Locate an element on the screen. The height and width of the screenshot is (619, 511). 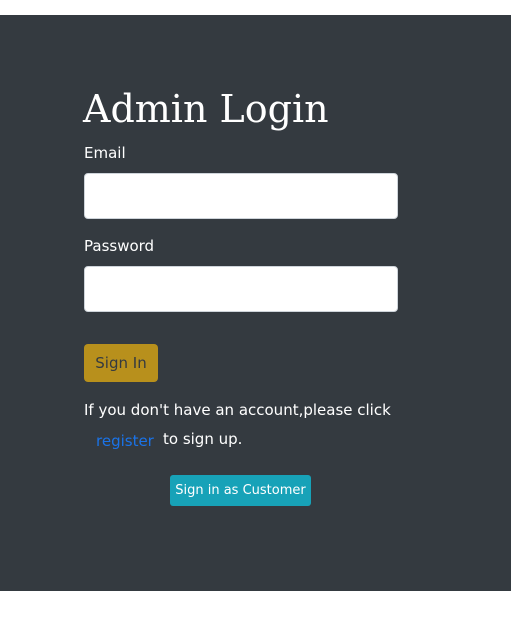
password-label: Password is located at coordinates (119, 246).